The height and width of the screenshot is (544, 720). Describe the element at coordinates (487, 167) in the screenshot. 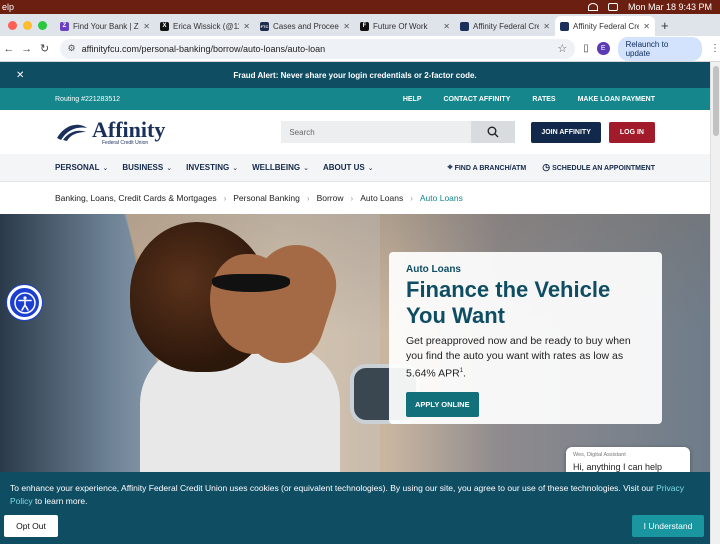

I see `find-branch-link: ⌖ FIND A BRANCH/ATM` at that location.